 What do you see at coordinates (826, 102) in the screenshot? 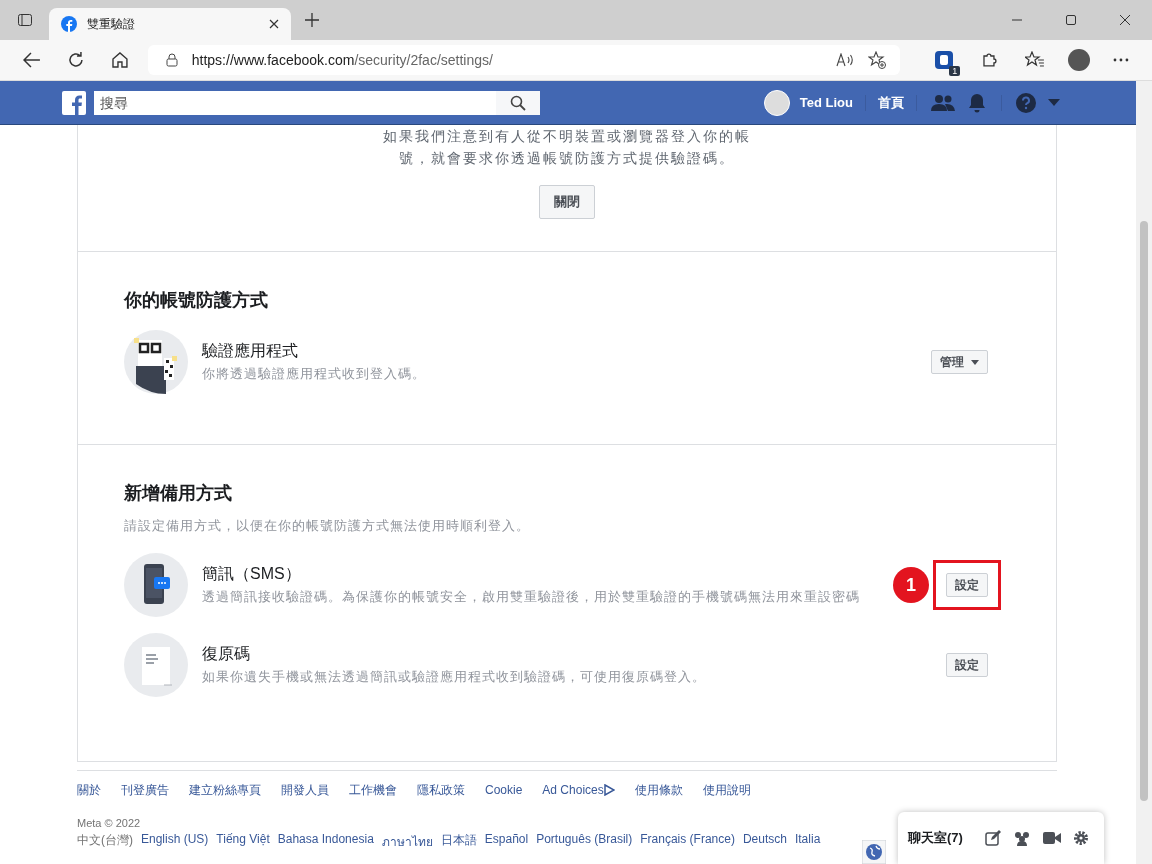
I see `user-name-link: Ted Liou` at bounding box center [826, 102].